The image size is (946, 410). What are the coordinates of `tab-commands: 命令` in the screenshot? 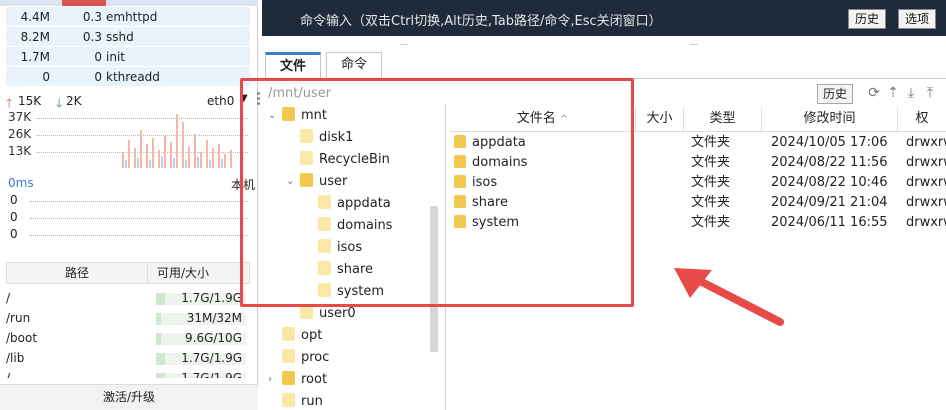 It's located at (354, 65).